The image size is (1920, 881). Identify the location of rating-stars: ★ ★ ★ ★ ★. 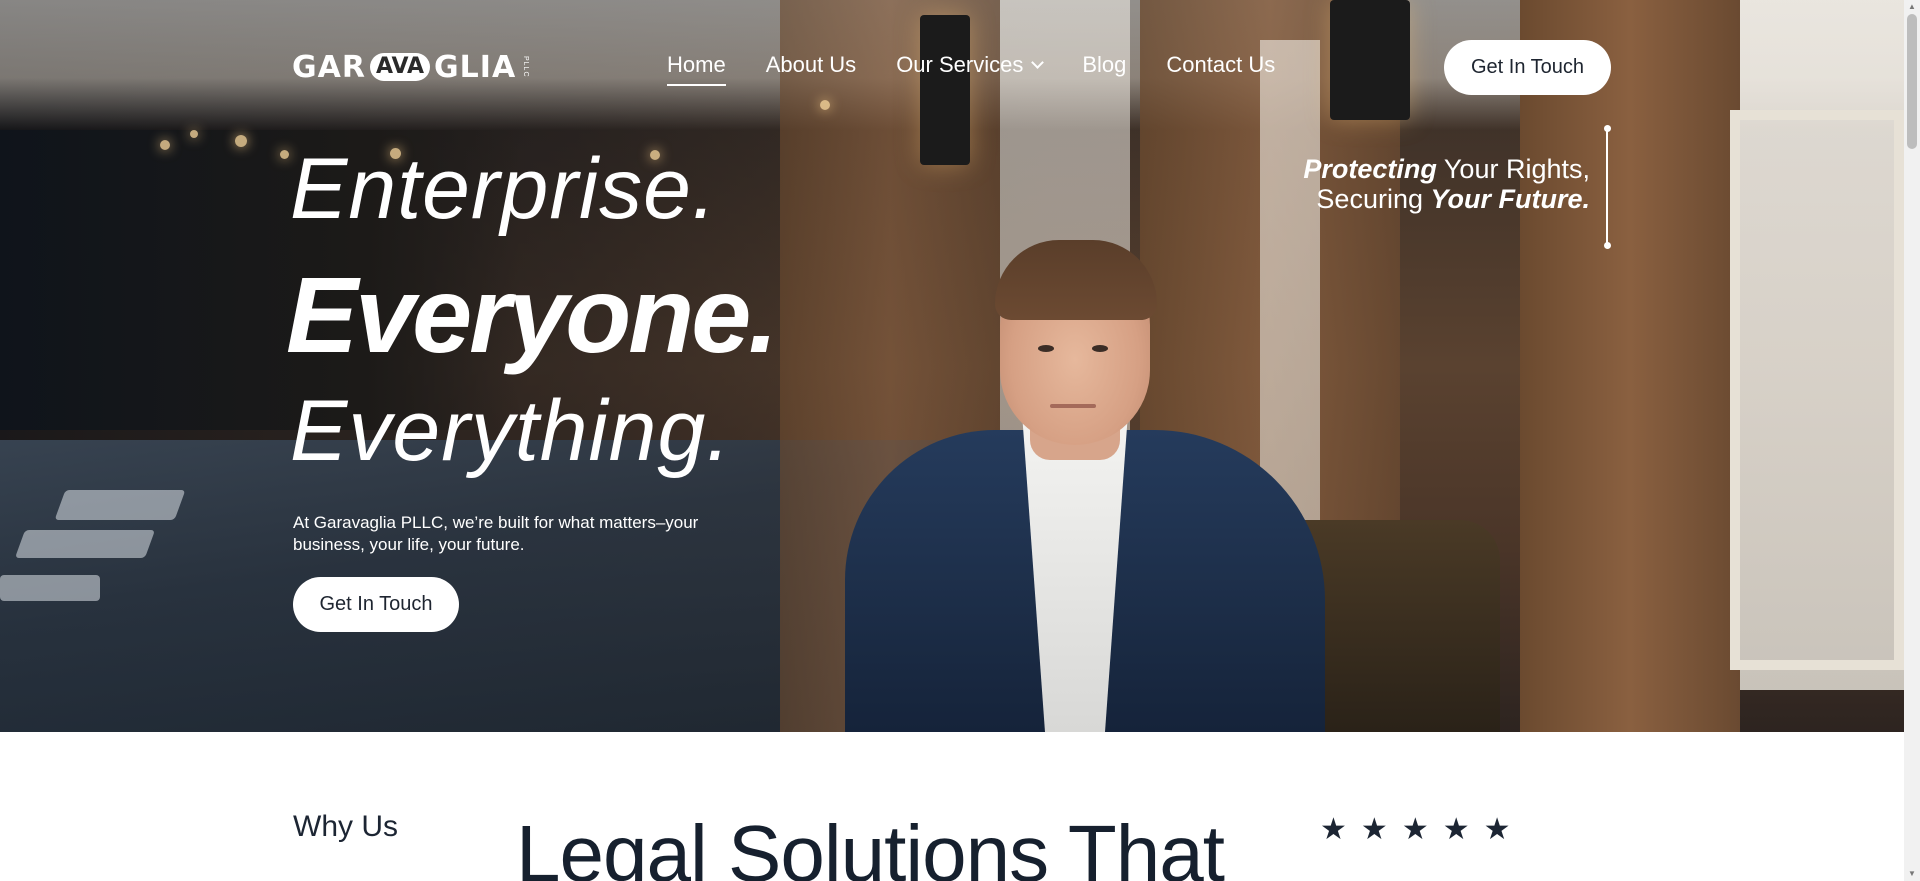
(1415, 829).